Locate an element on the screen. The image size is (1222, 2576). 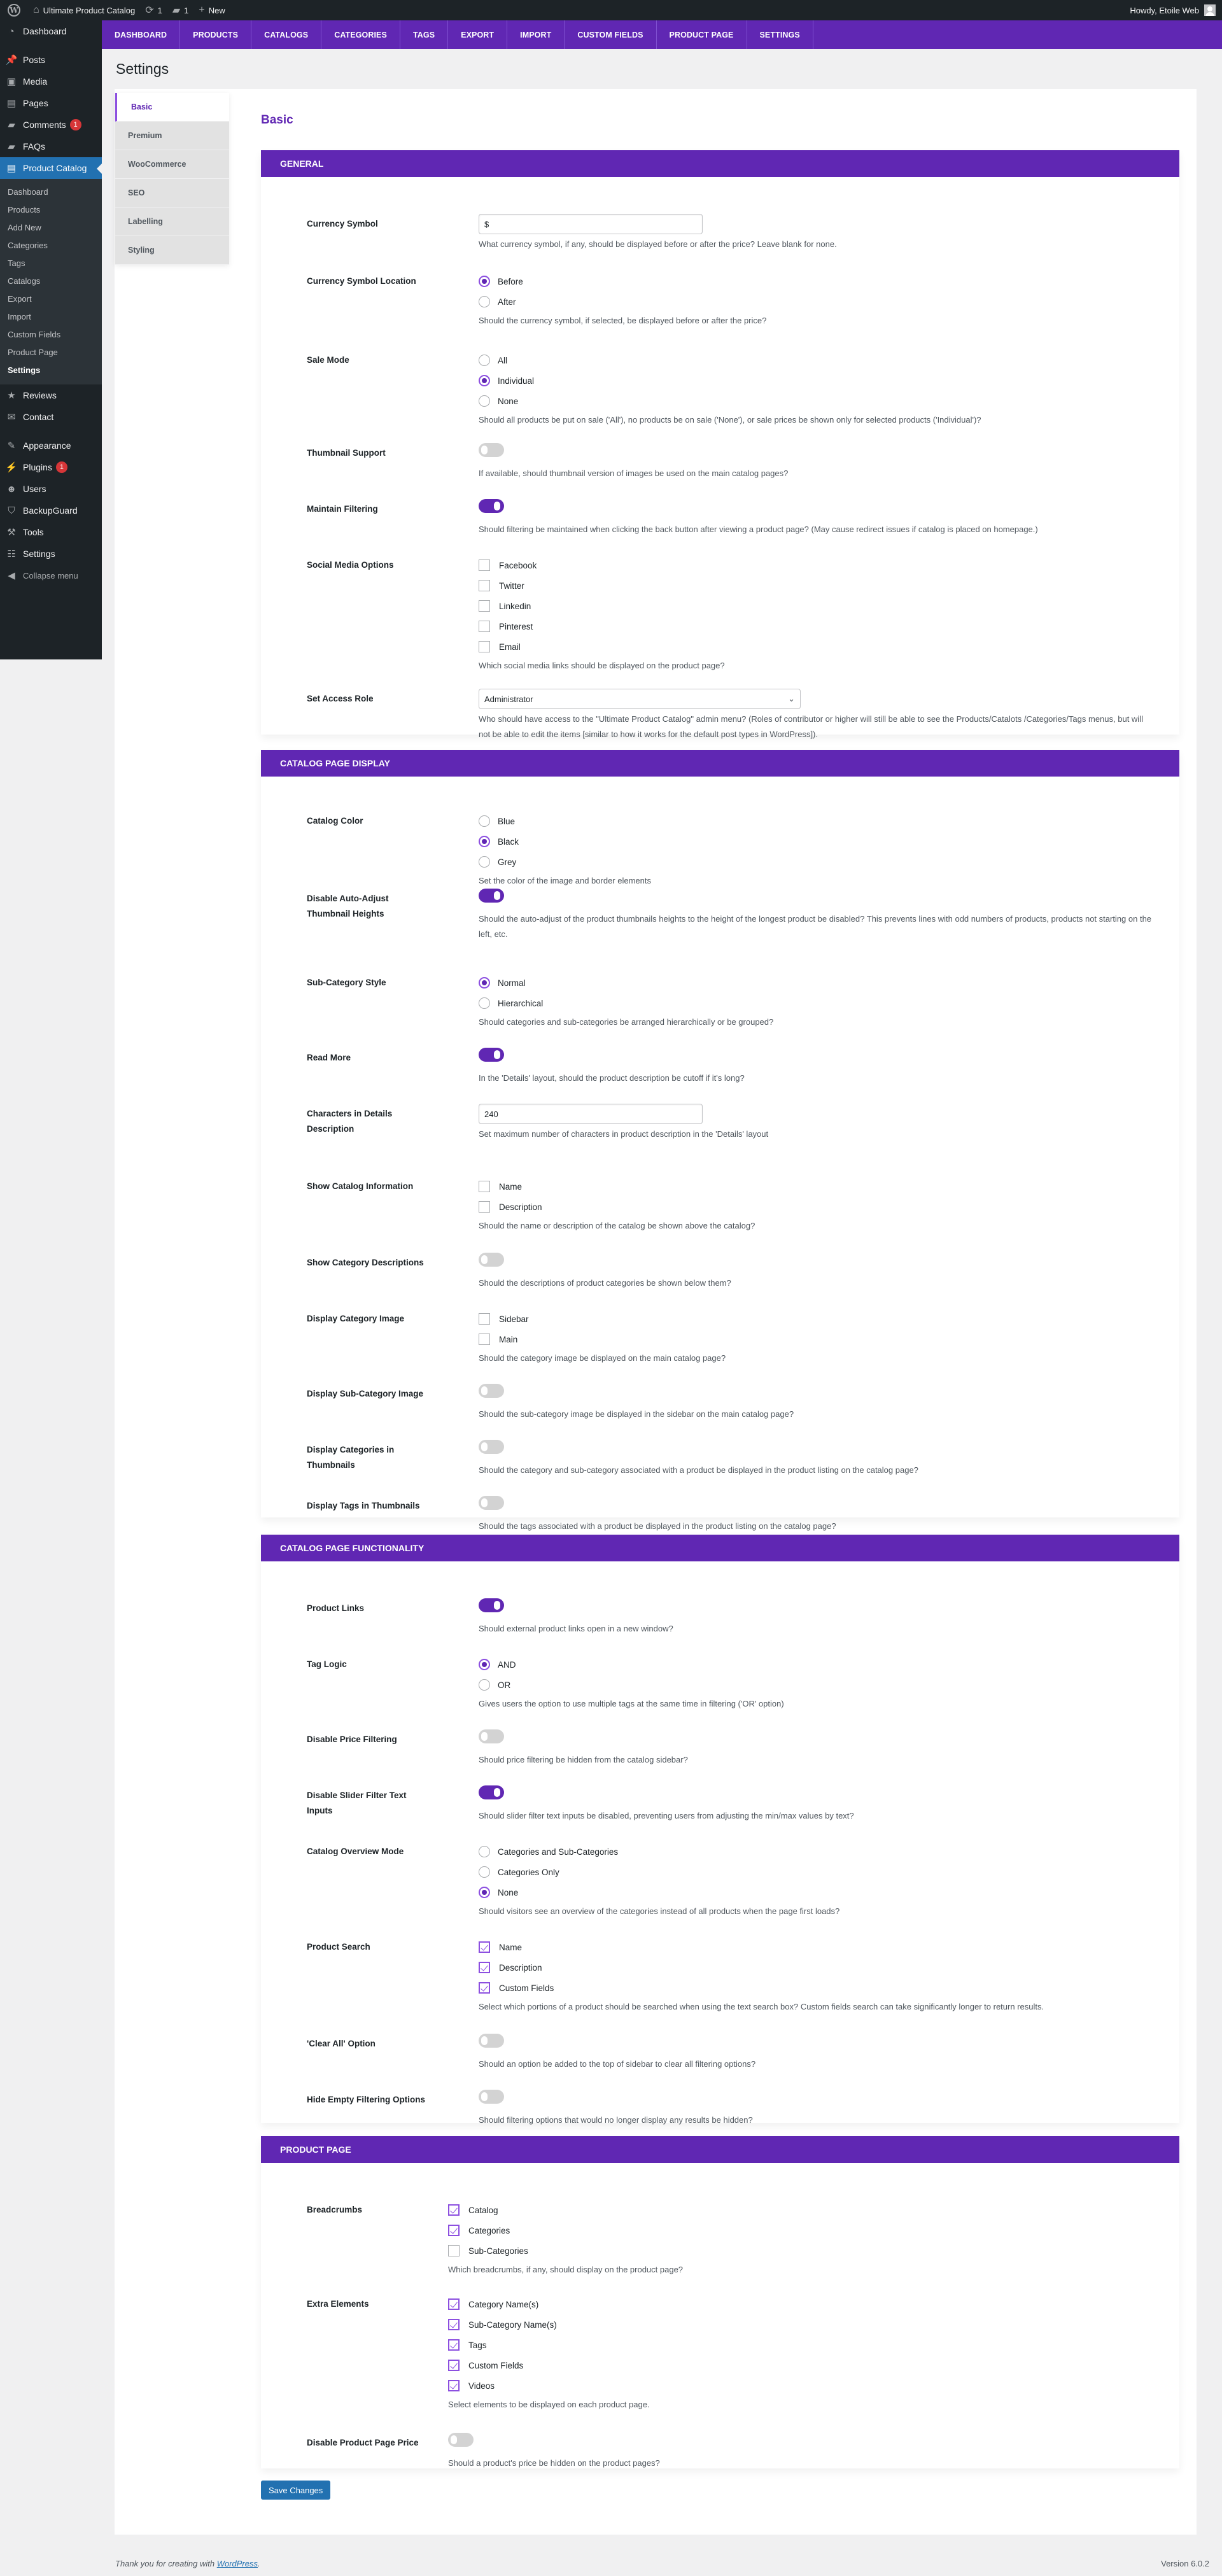
maintain-filtering-toggle is located at coordinates (491, 506).